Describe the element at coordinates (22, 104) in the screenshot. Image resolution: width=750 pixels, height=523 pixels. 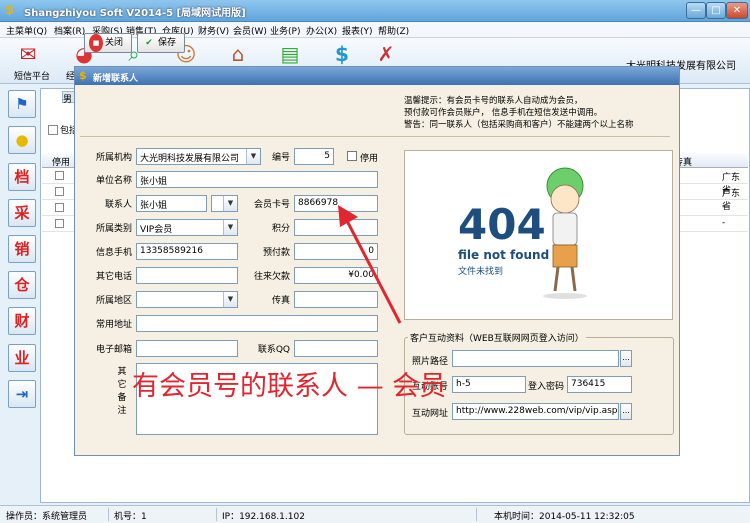
I see `flag-icon: ⚑` at that location.